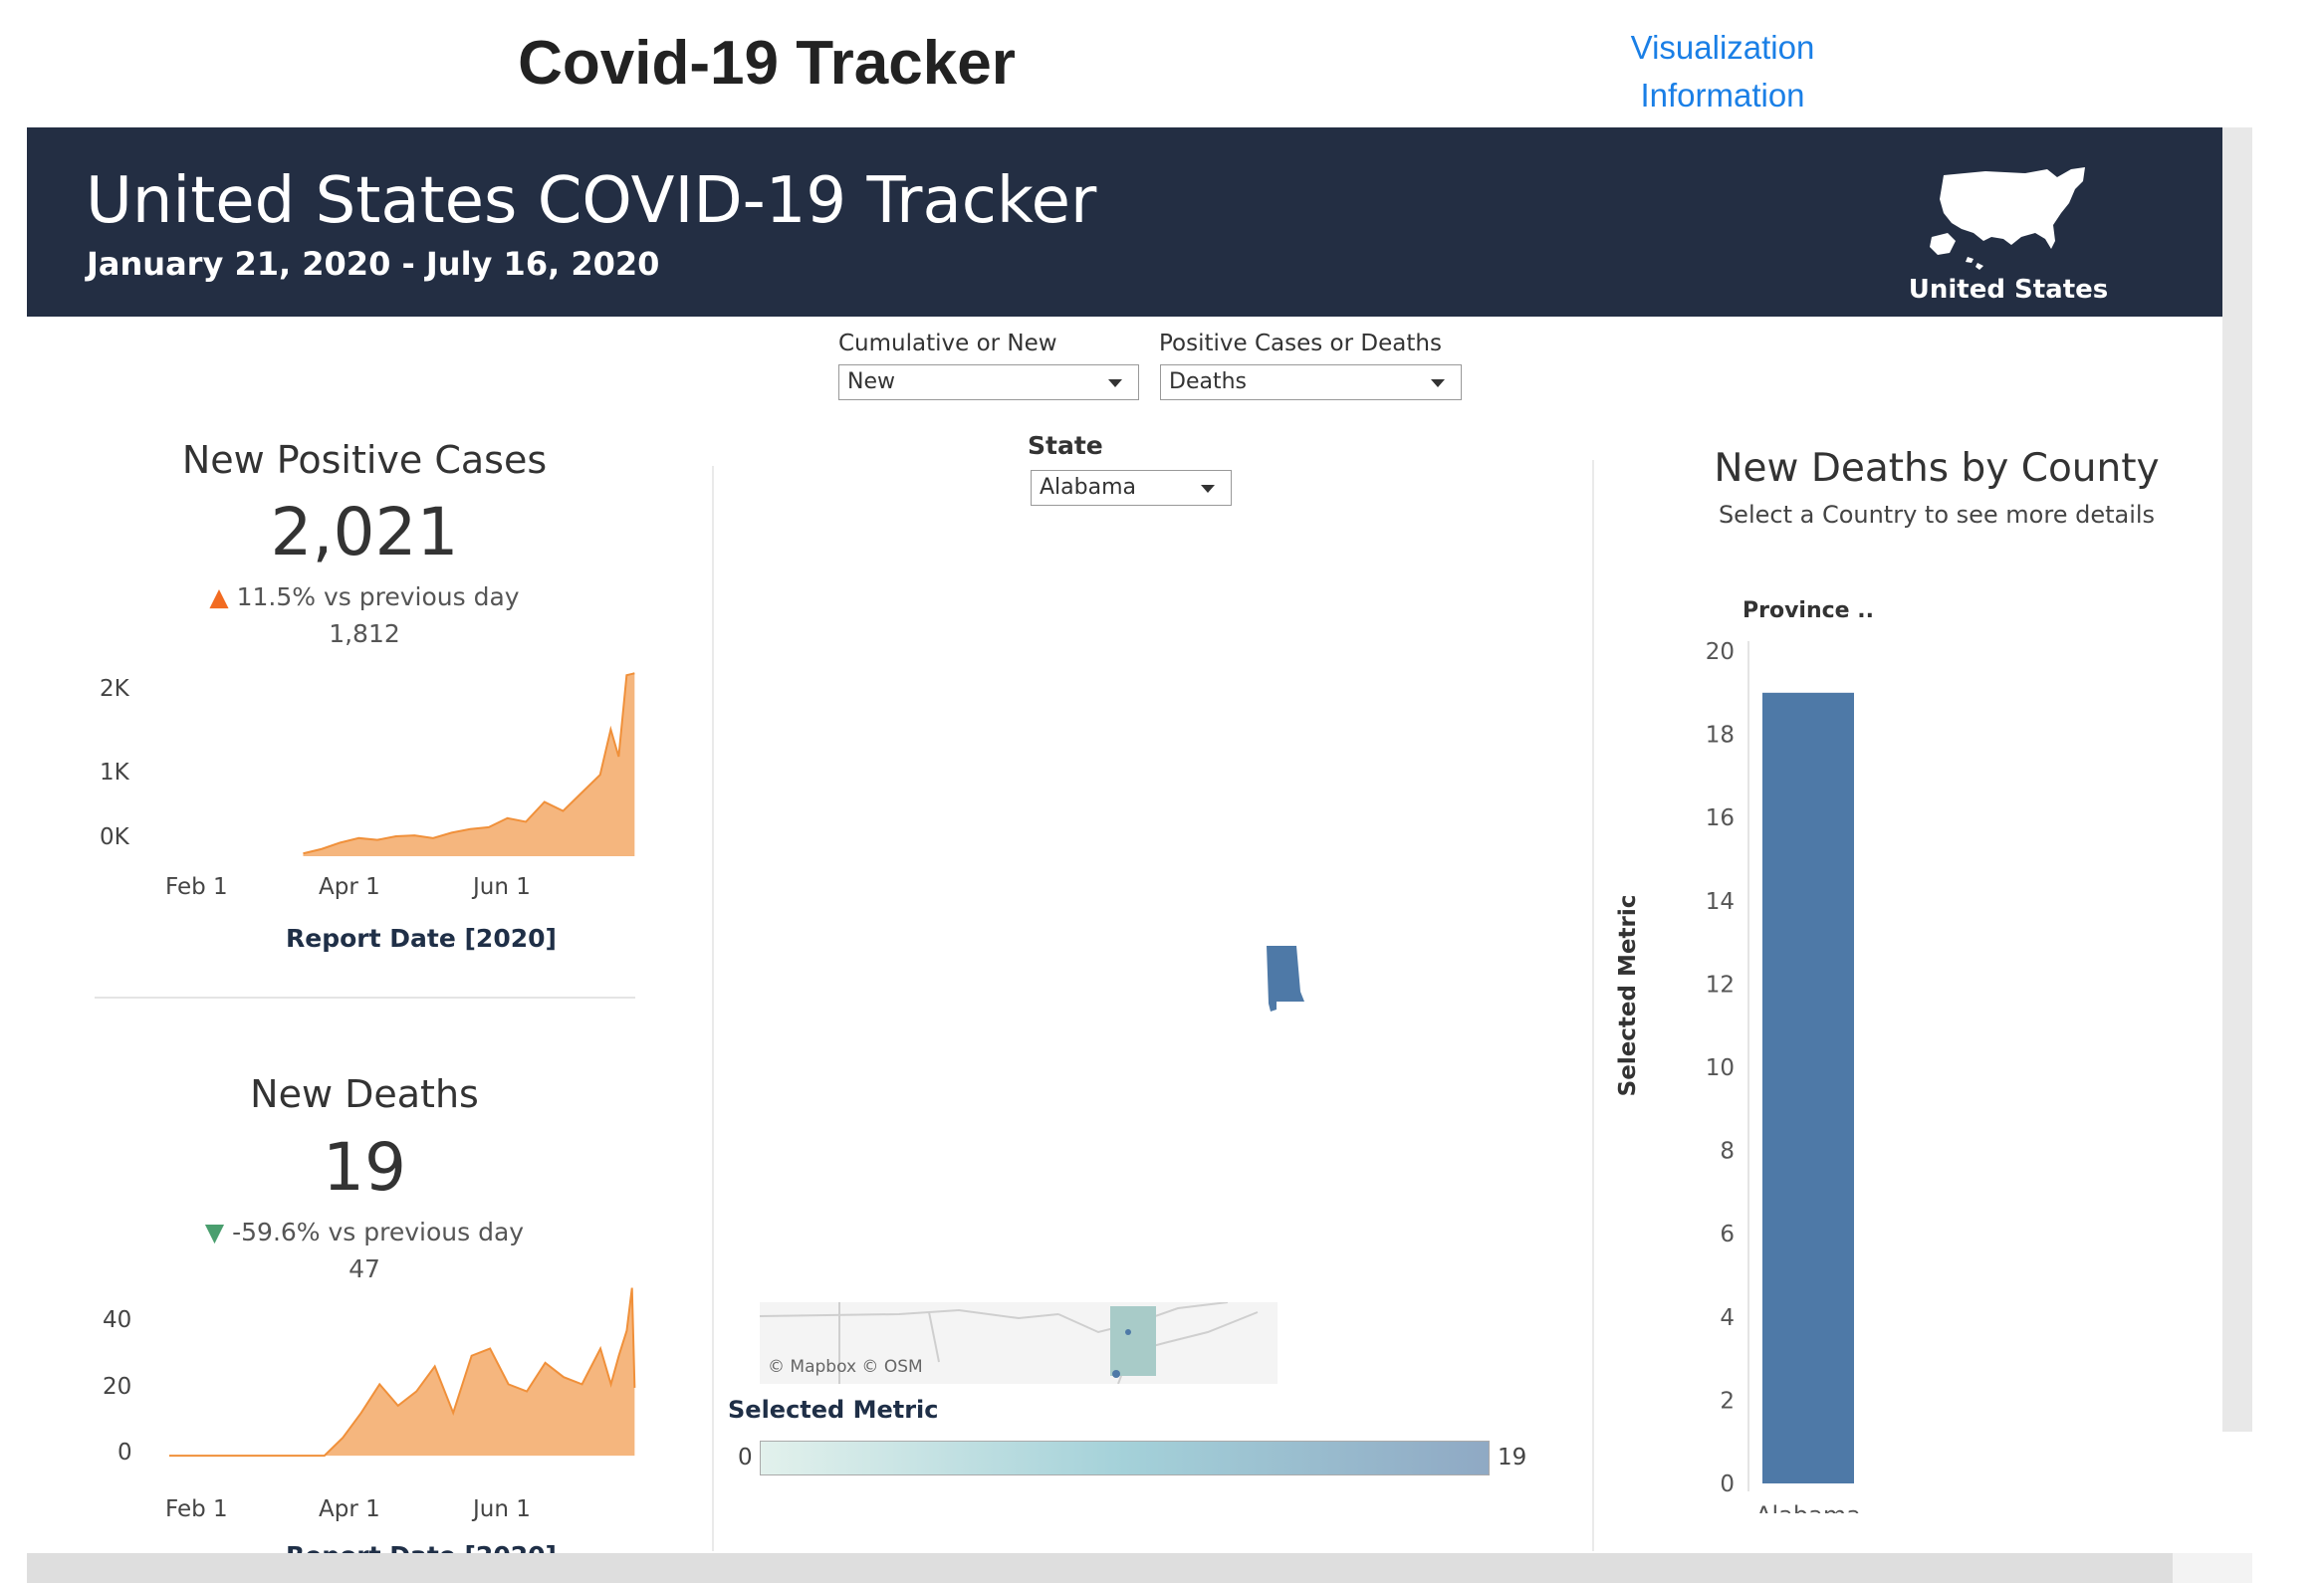 The width and height of the screenshot is (2324, 1583). Describe the element at coordinates (393, 756) in the screenshot. I see `positive-cases-area-chart` at that location.